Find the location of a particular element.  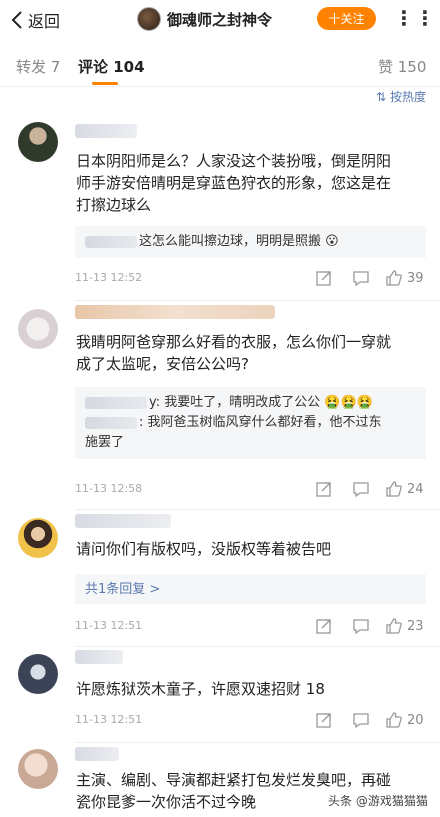

like-button: 39 is located at coordinates (404, 278).